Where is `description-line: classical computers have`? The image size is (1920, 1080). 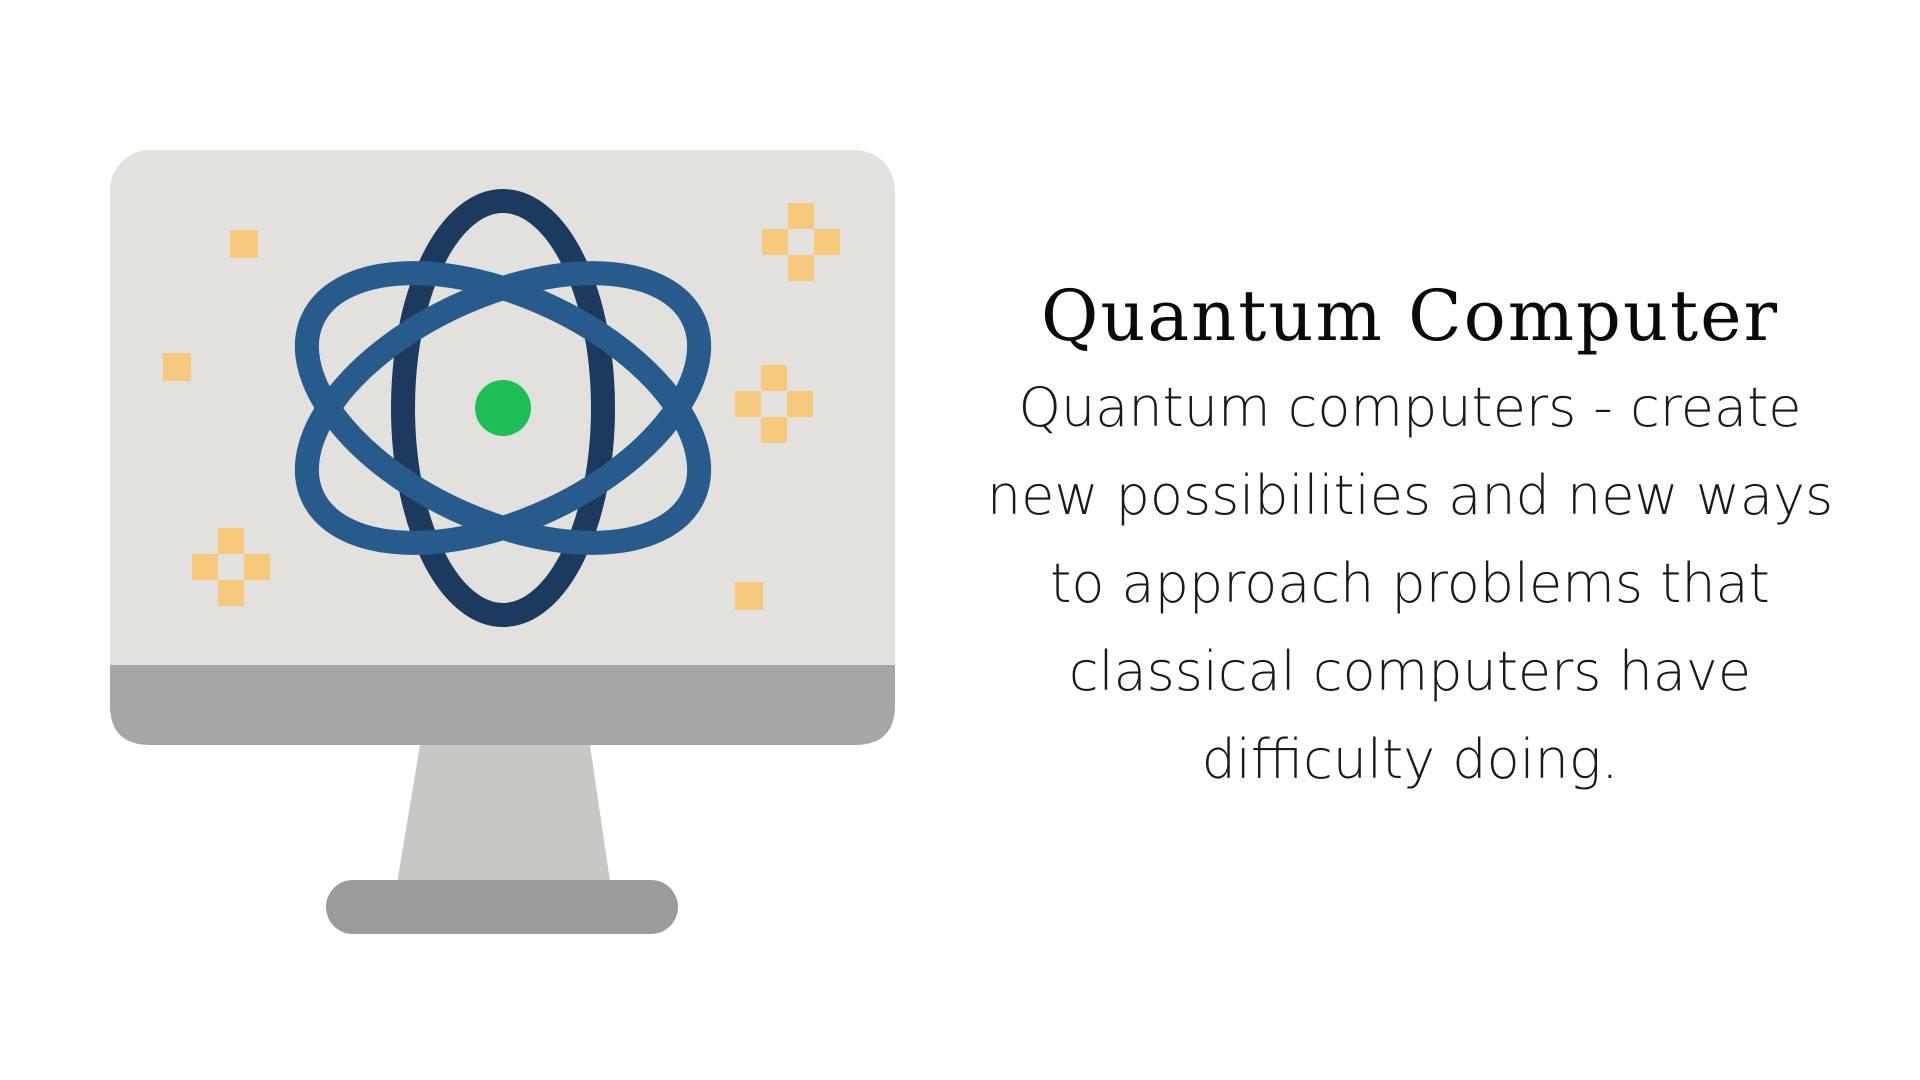
description-line: classical computers have is located at coordinates (1410, 671).